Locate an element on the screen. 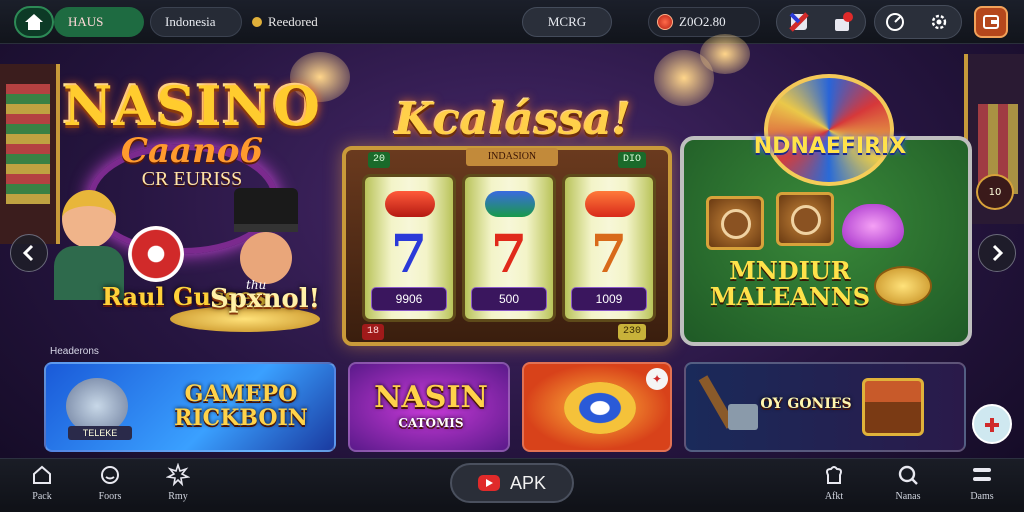 This screenshot has height=512, width=1024. bear-icon is located at coordinates (735, 223).